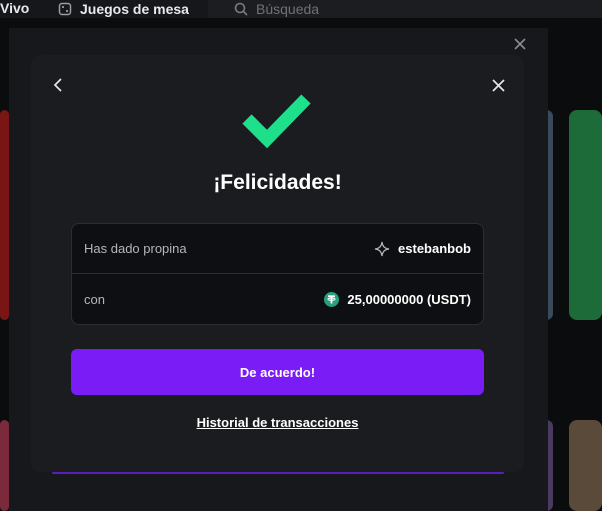 The width and height of the screenshot is (602, 511). What do you see at coordinates (276, 121) in the screenshot?
I see `checkmark-icon` at bounding box center [276, 121].